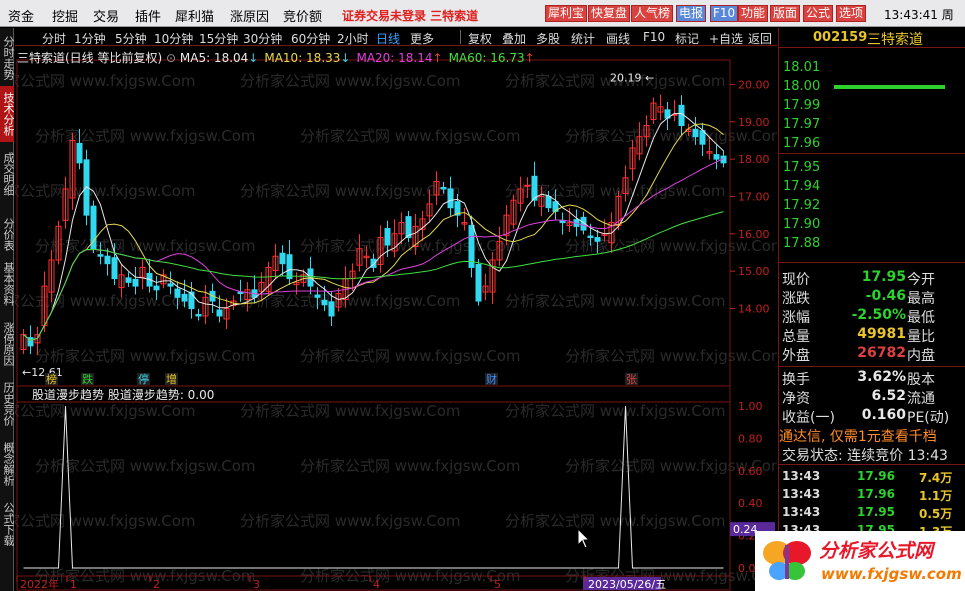 The image size is (965, 591). I want to click on period-1: 1分钟, so click(90, 38).